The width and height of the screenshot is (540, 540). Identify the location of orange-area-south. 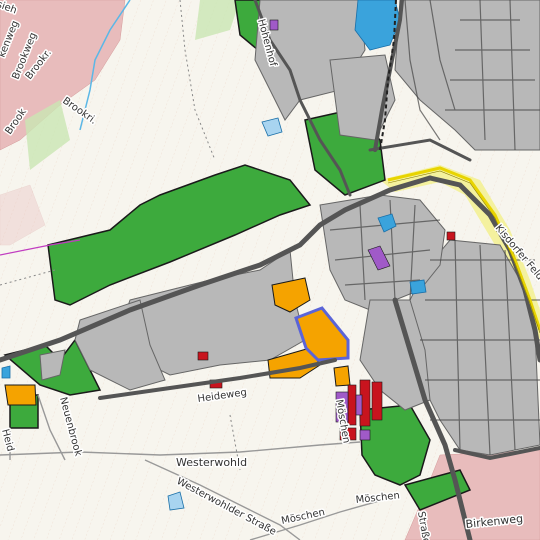
(342, 376).